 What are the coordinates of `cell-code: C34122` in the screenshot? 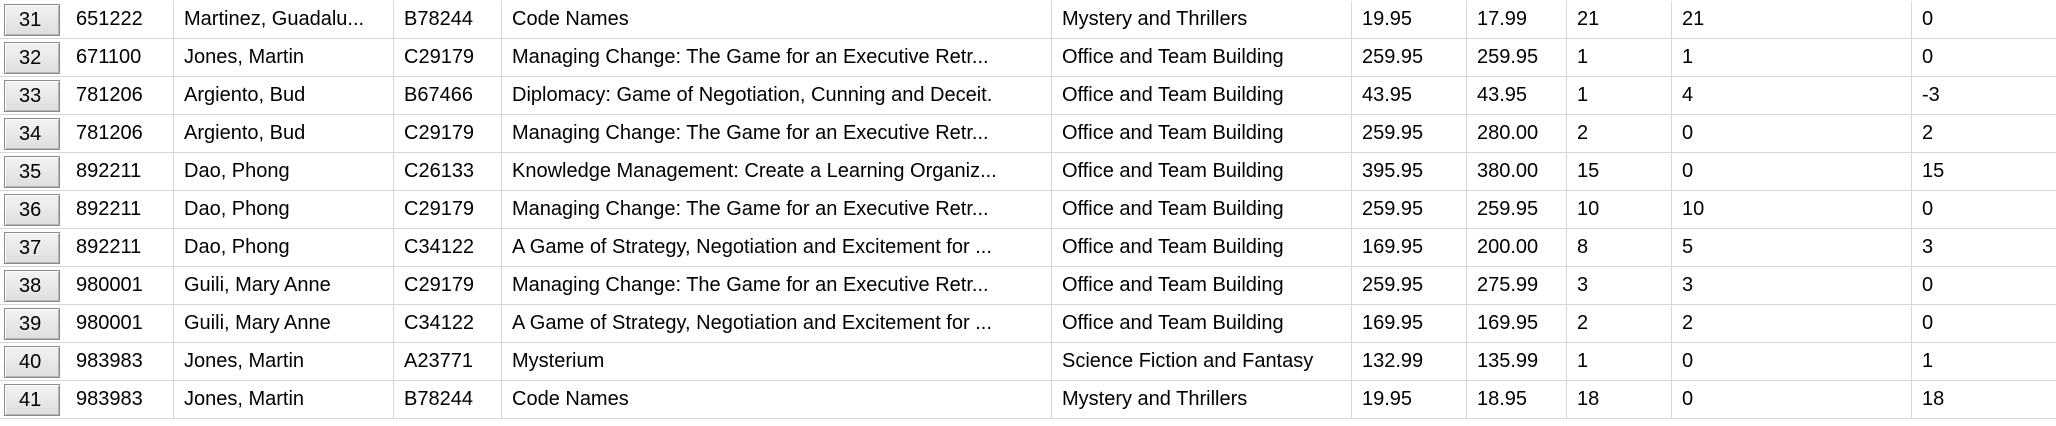 It's located at (448, 247).